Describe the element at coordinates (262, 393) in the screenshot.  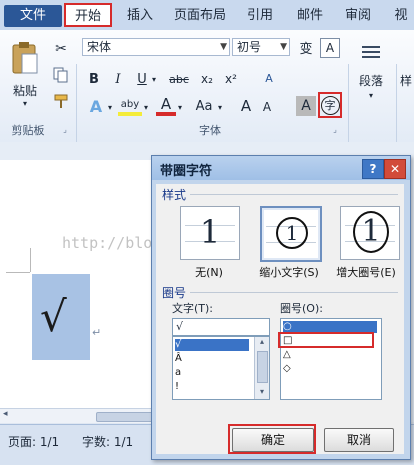
I see `scroll-down-icon: ▾` at that location.